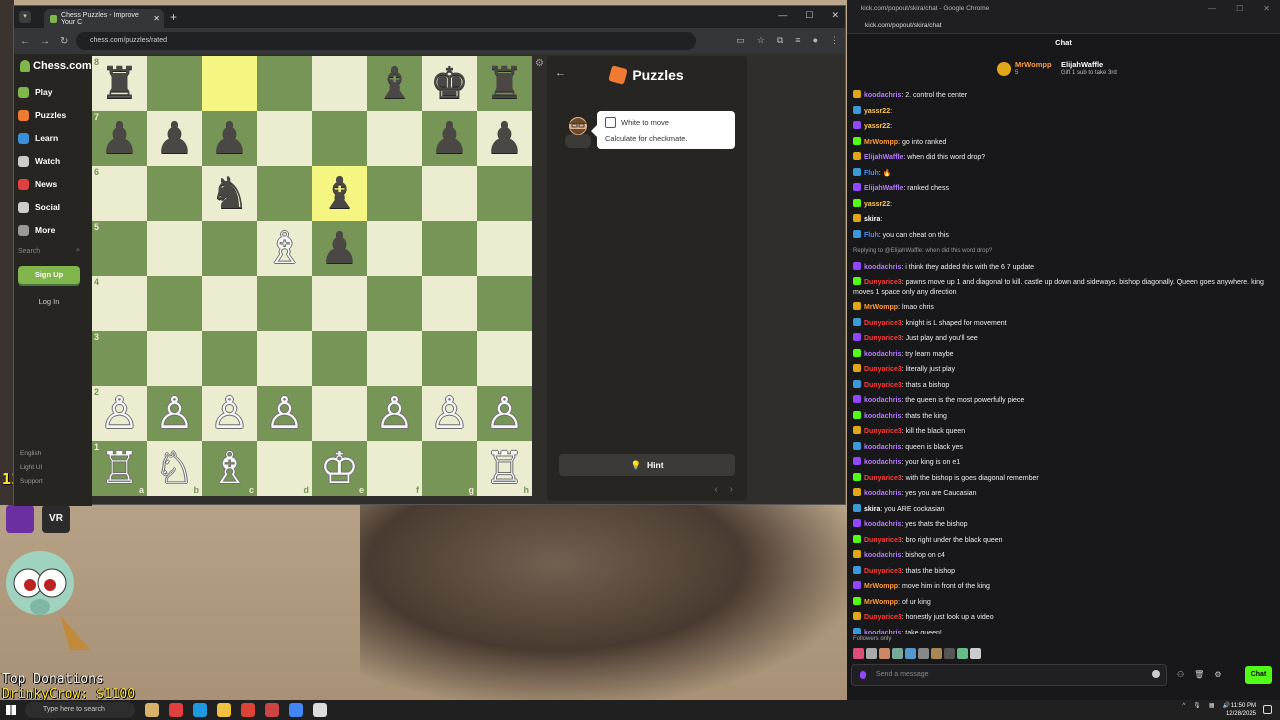  What do you see at coordinates (53, 184) in the screenshot?
I see `sidebar-item-news: News` at bounding box center [53, 184].